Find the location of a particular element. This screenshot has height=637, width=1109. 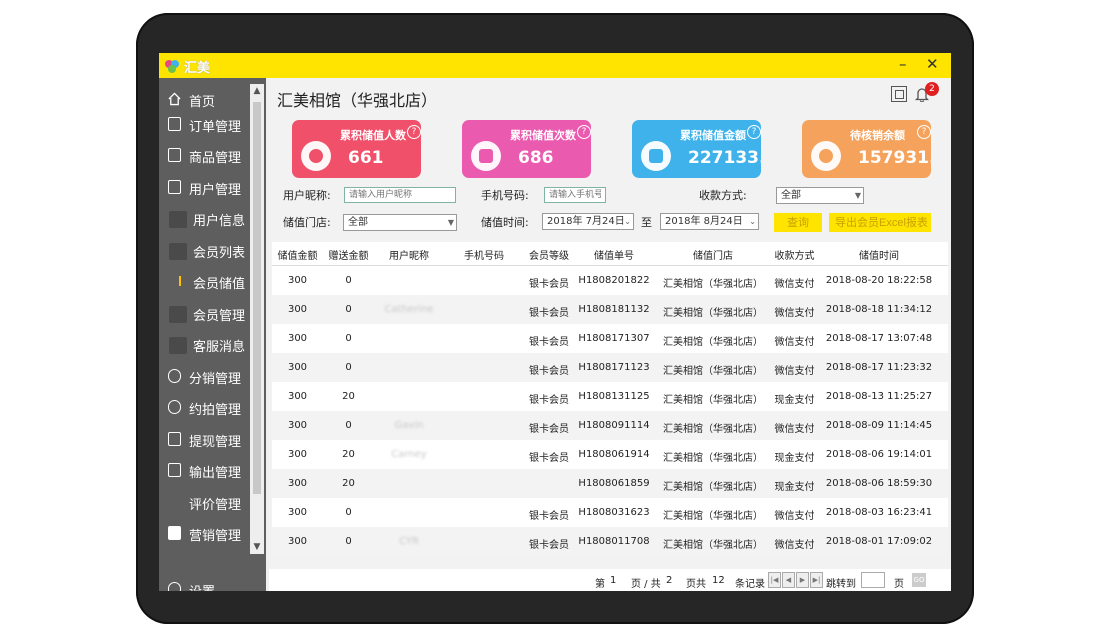

date-from-picker: 2018年 7月24日 ⌄ is located at coordinates (588, 221).